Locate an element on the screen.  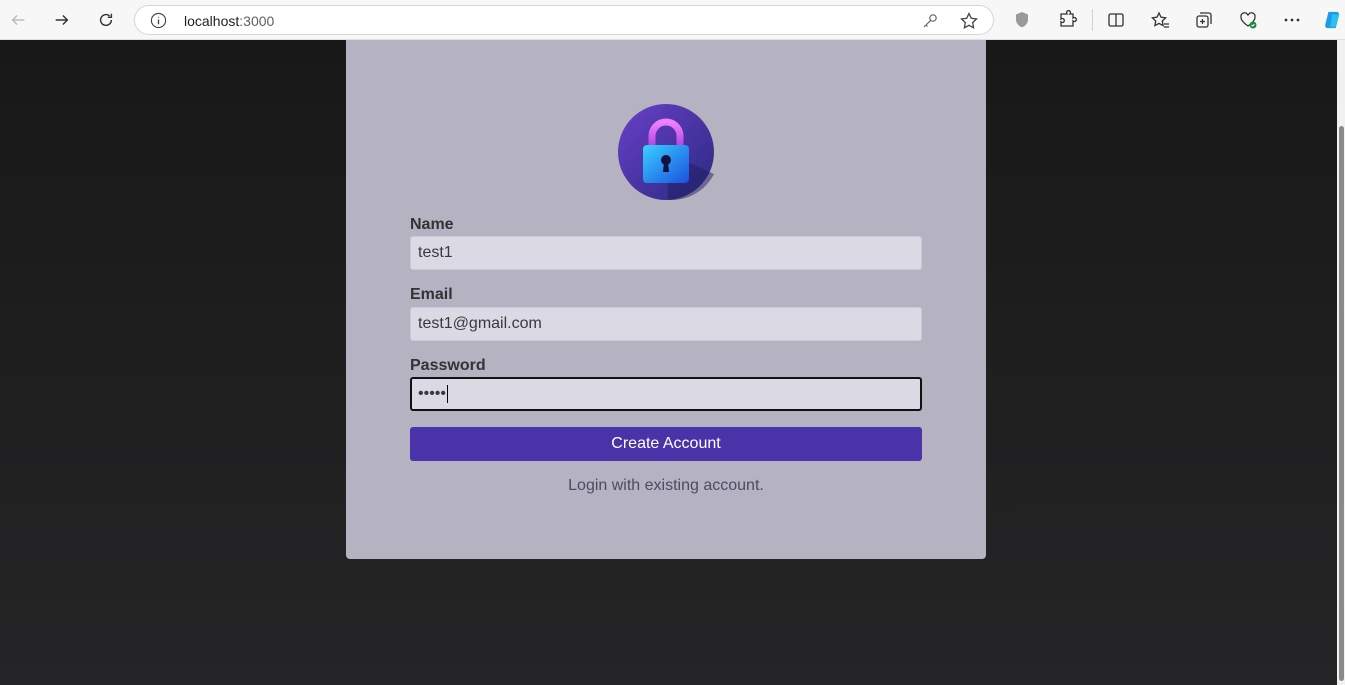
text-caret is located at coordinates (448, 394).